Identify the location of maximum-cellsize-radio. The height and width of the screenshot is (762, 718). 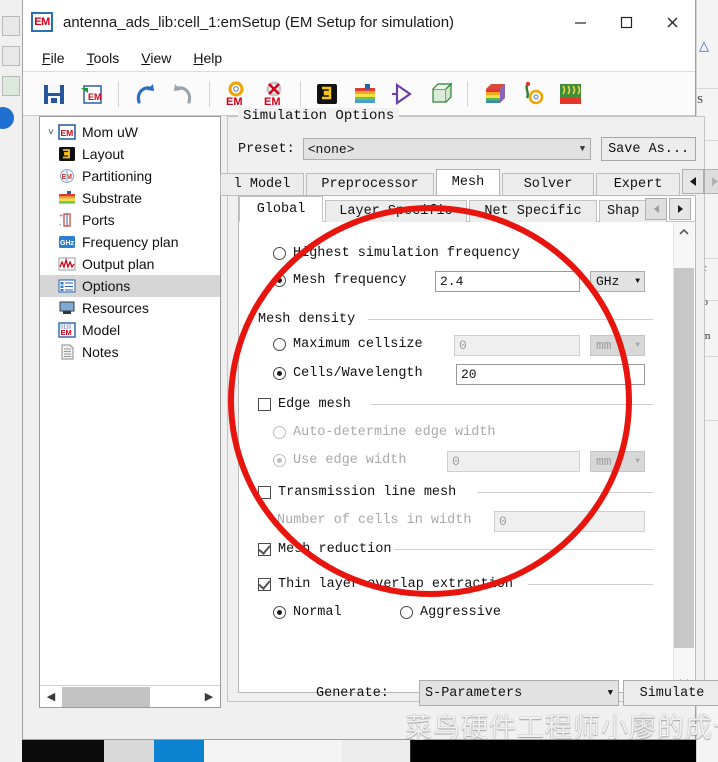
(279, 344).